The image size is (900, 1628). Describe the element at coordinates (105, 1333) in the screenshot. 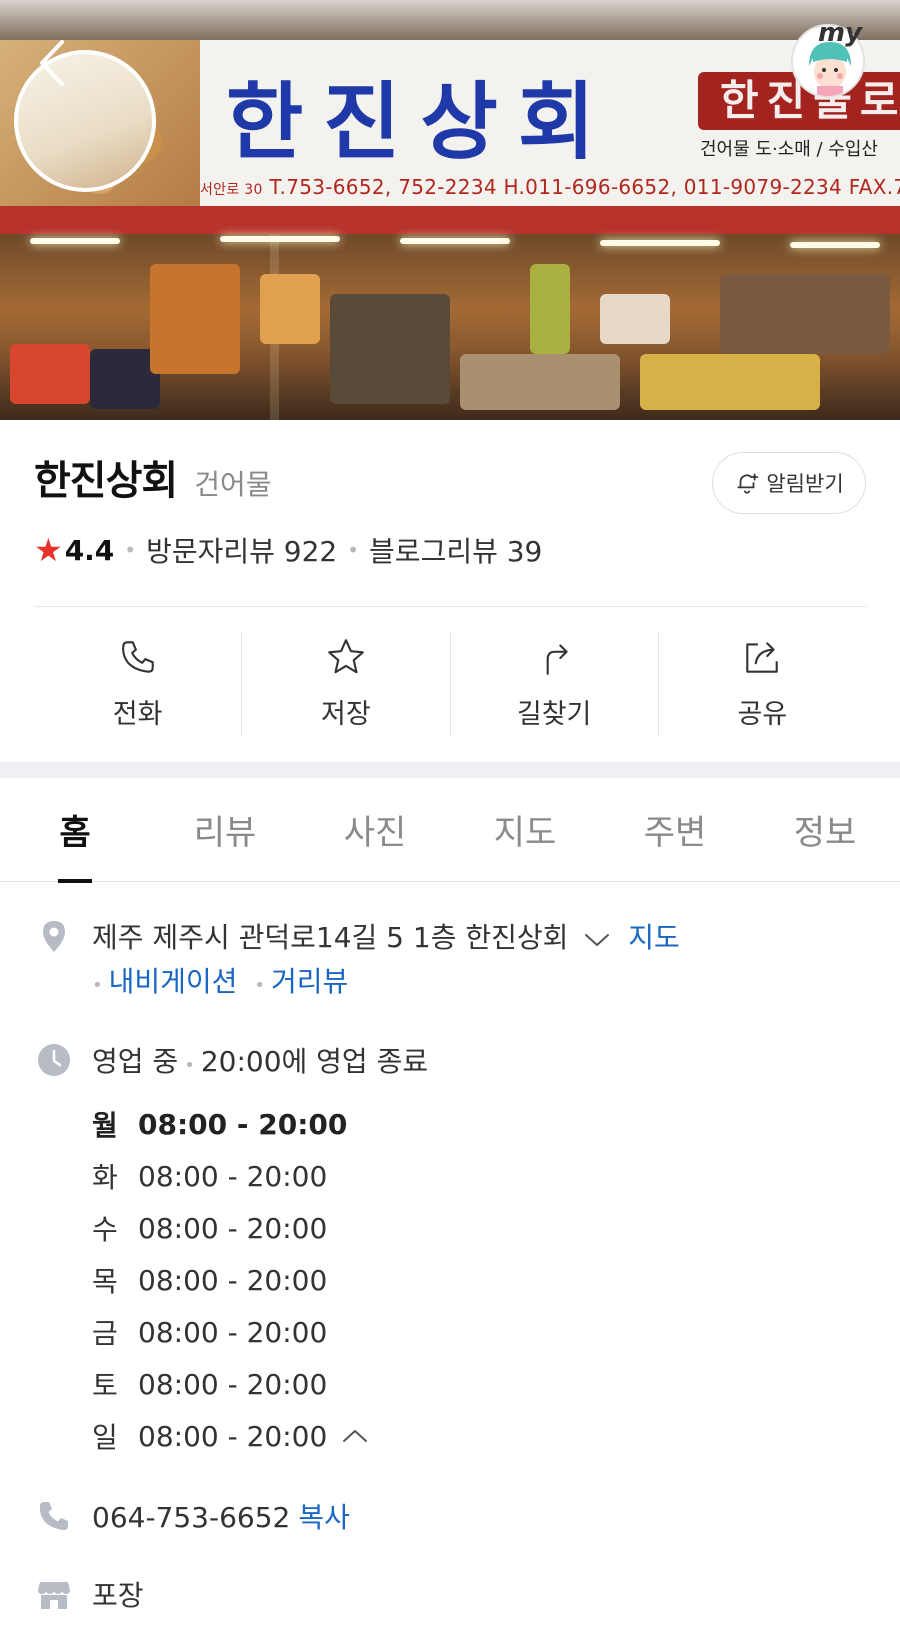

I see `day-label: 금` at that location.